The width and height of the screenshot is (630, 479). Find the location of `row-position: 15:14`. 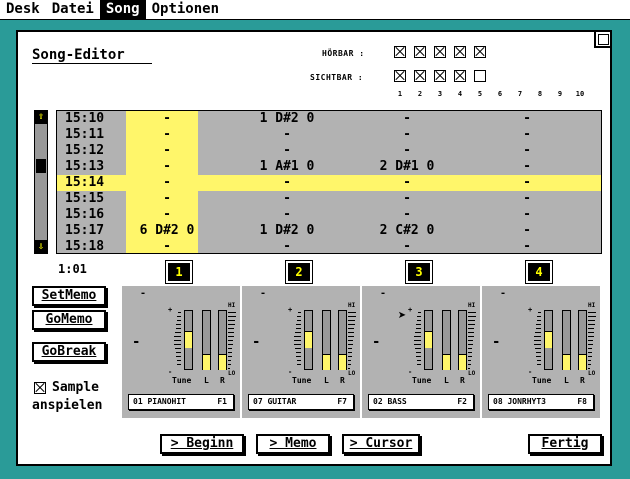

row-position: 15:14 is located at coordinates (85, 182).